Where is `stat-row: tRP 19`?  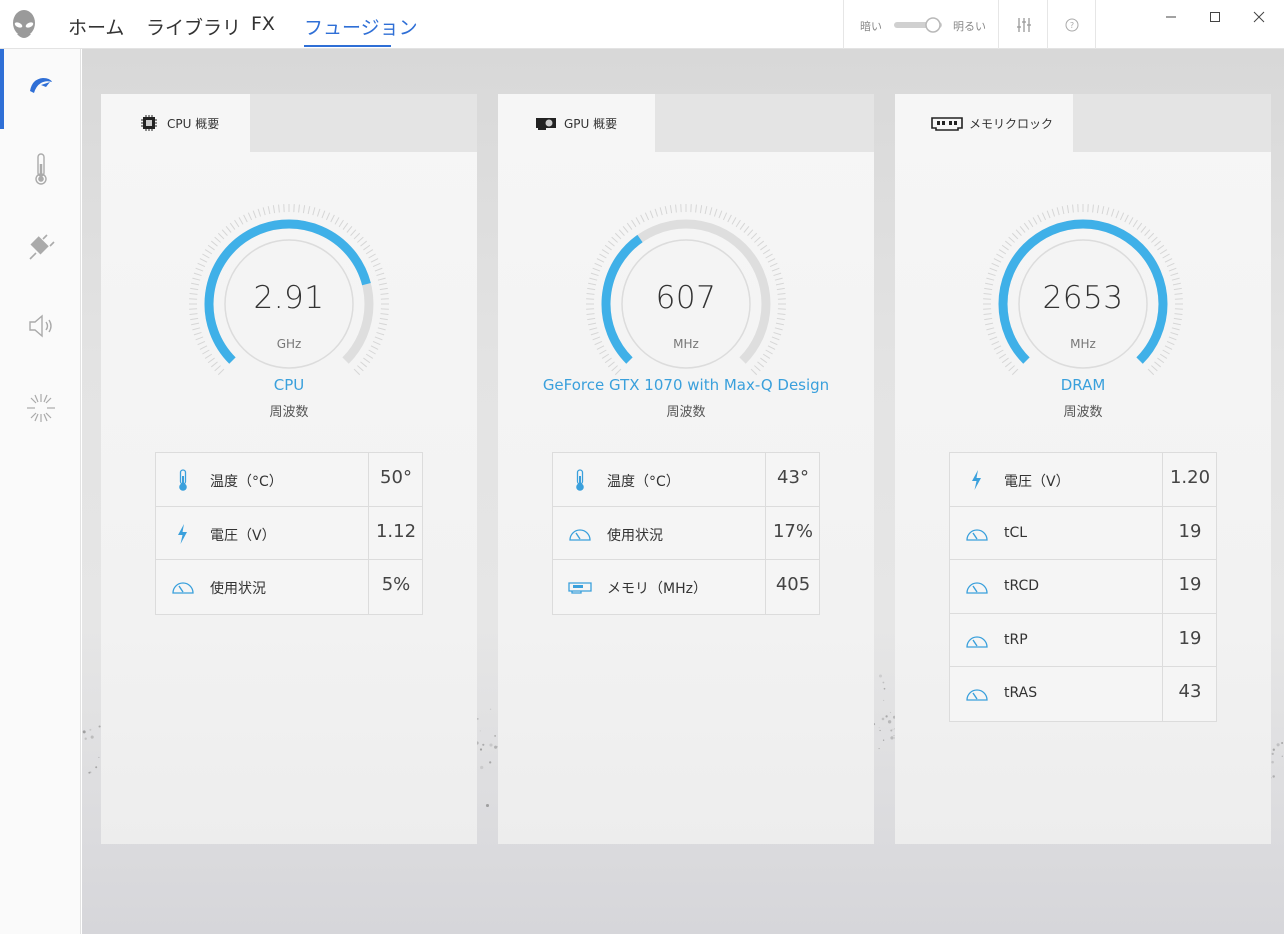
stat-row: tRP 19 is located at coordinates (1083, 640).